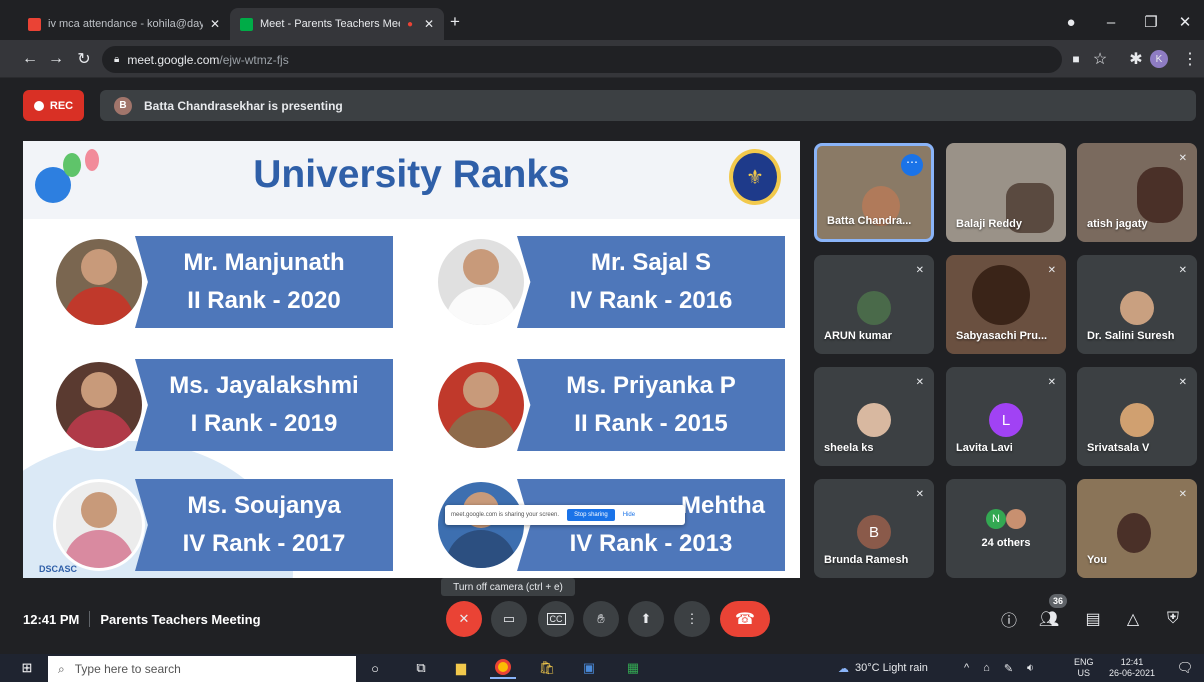 The width and height of the screenshot is (1204, 682). I want to click on close-window-button: ✕, so click(1185, 22).